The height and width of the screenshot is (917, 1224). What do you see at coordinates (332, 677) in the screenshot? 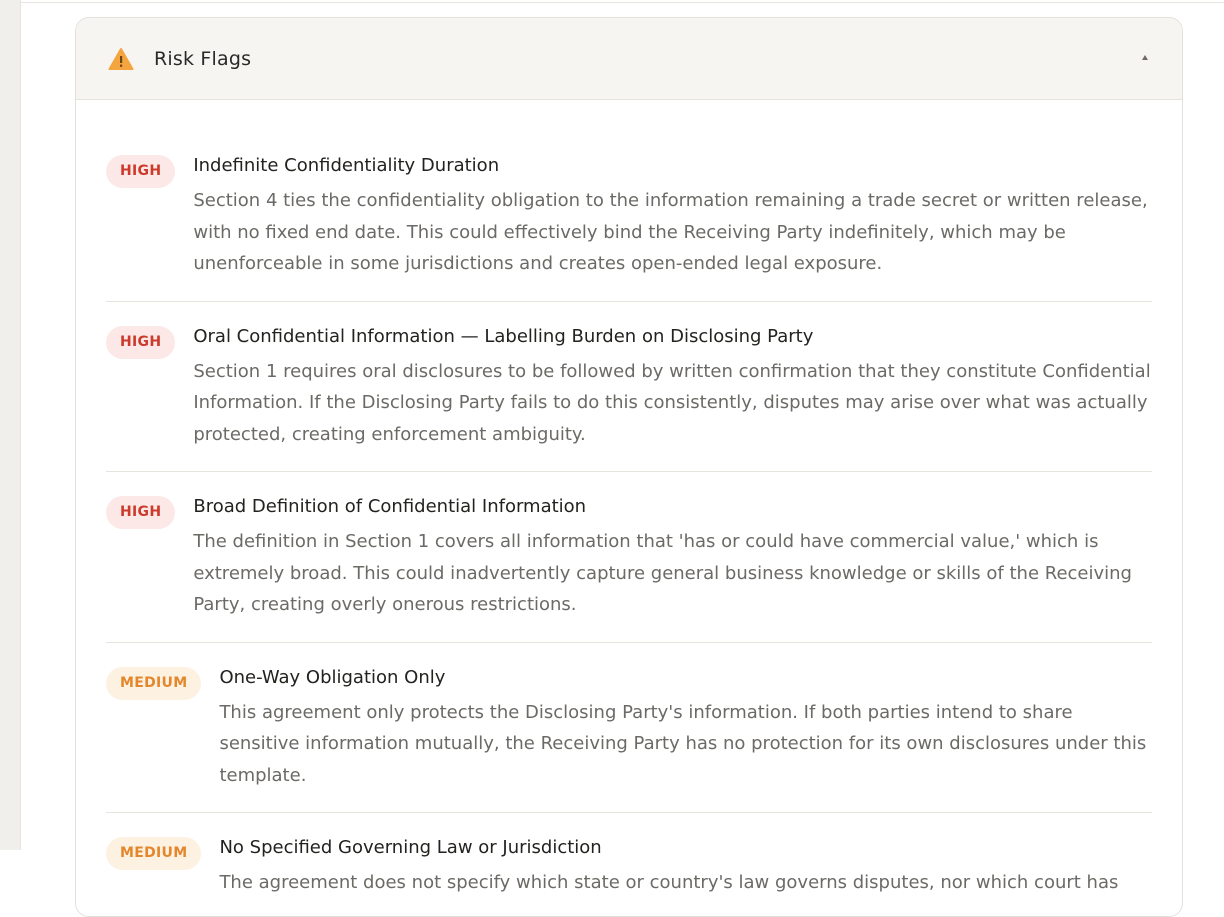
I see `flag-title: One-Way Obligation Only` at bounding box center [332, 677].